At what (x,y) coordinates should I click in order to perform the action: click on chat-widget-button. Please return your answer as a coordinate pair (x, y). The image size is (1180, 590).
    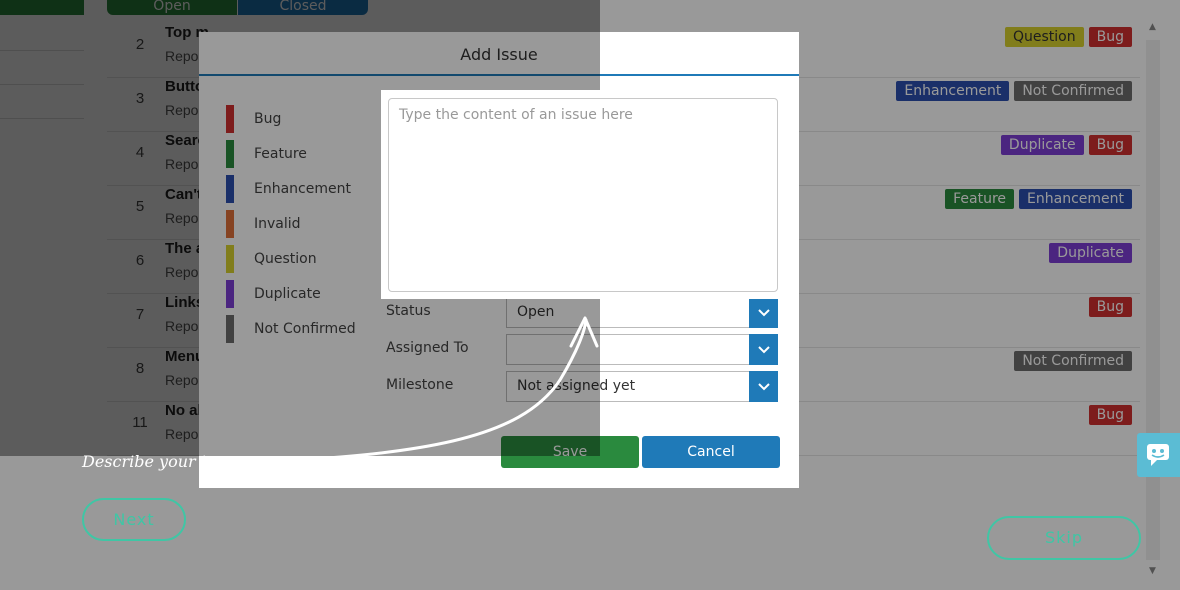
    Looking at the image, I should click on (1158, 455).